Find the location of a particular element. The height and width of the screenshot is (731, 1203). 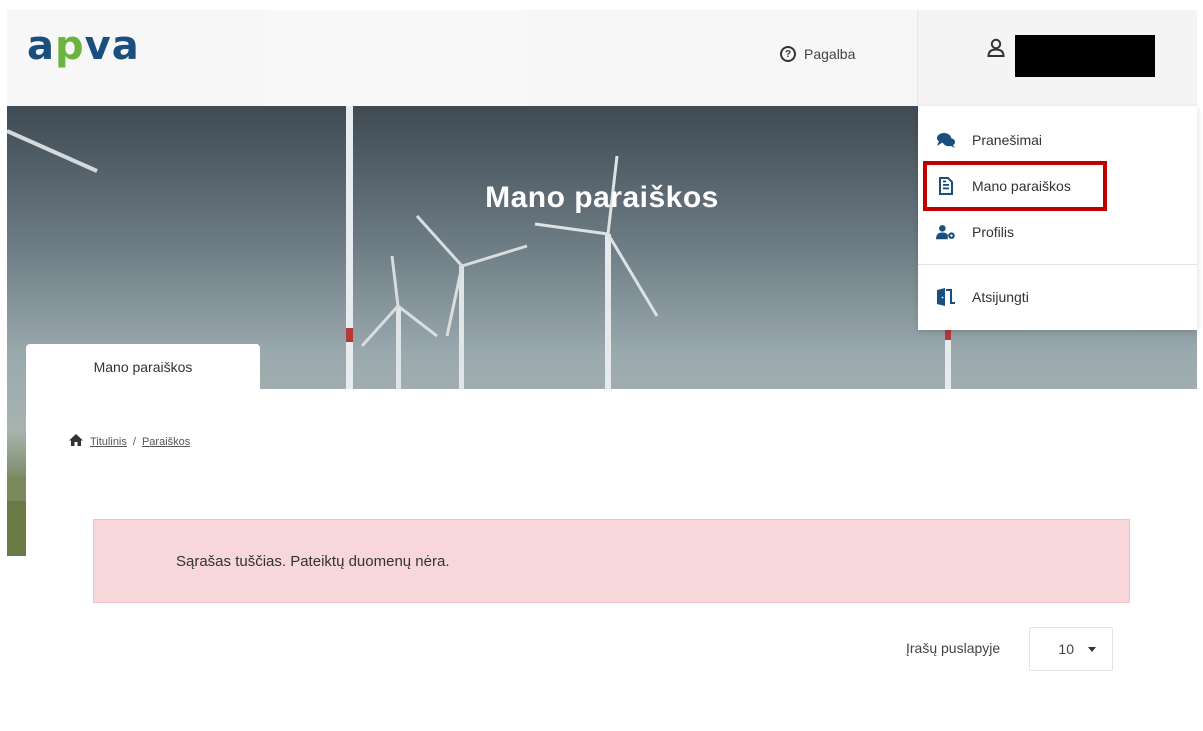

breadcrumb: Titulinis / Paraiškos is located at coordinates (129, 441).